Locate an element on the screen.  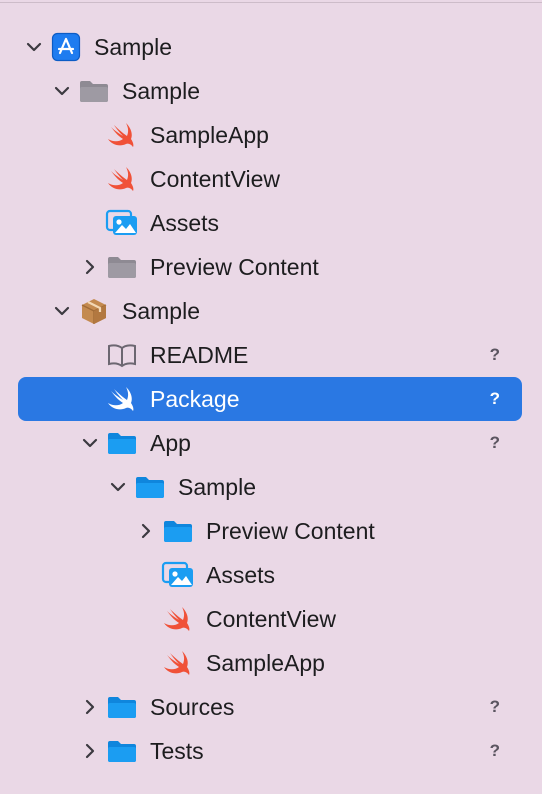
navigator-row: Package? is located at coordinates (270, 399).